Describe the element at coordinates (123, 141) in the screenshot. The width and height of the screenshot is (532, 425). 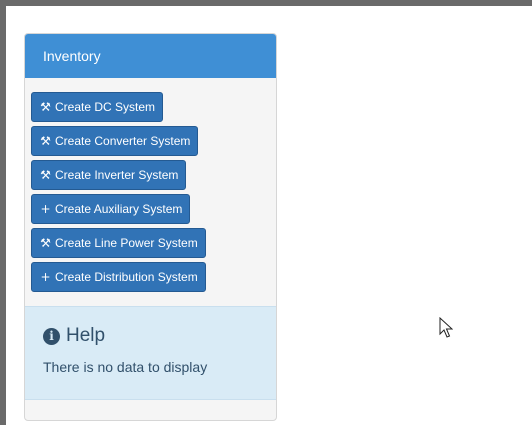
I see `button-label: Create Converter System` at that location.